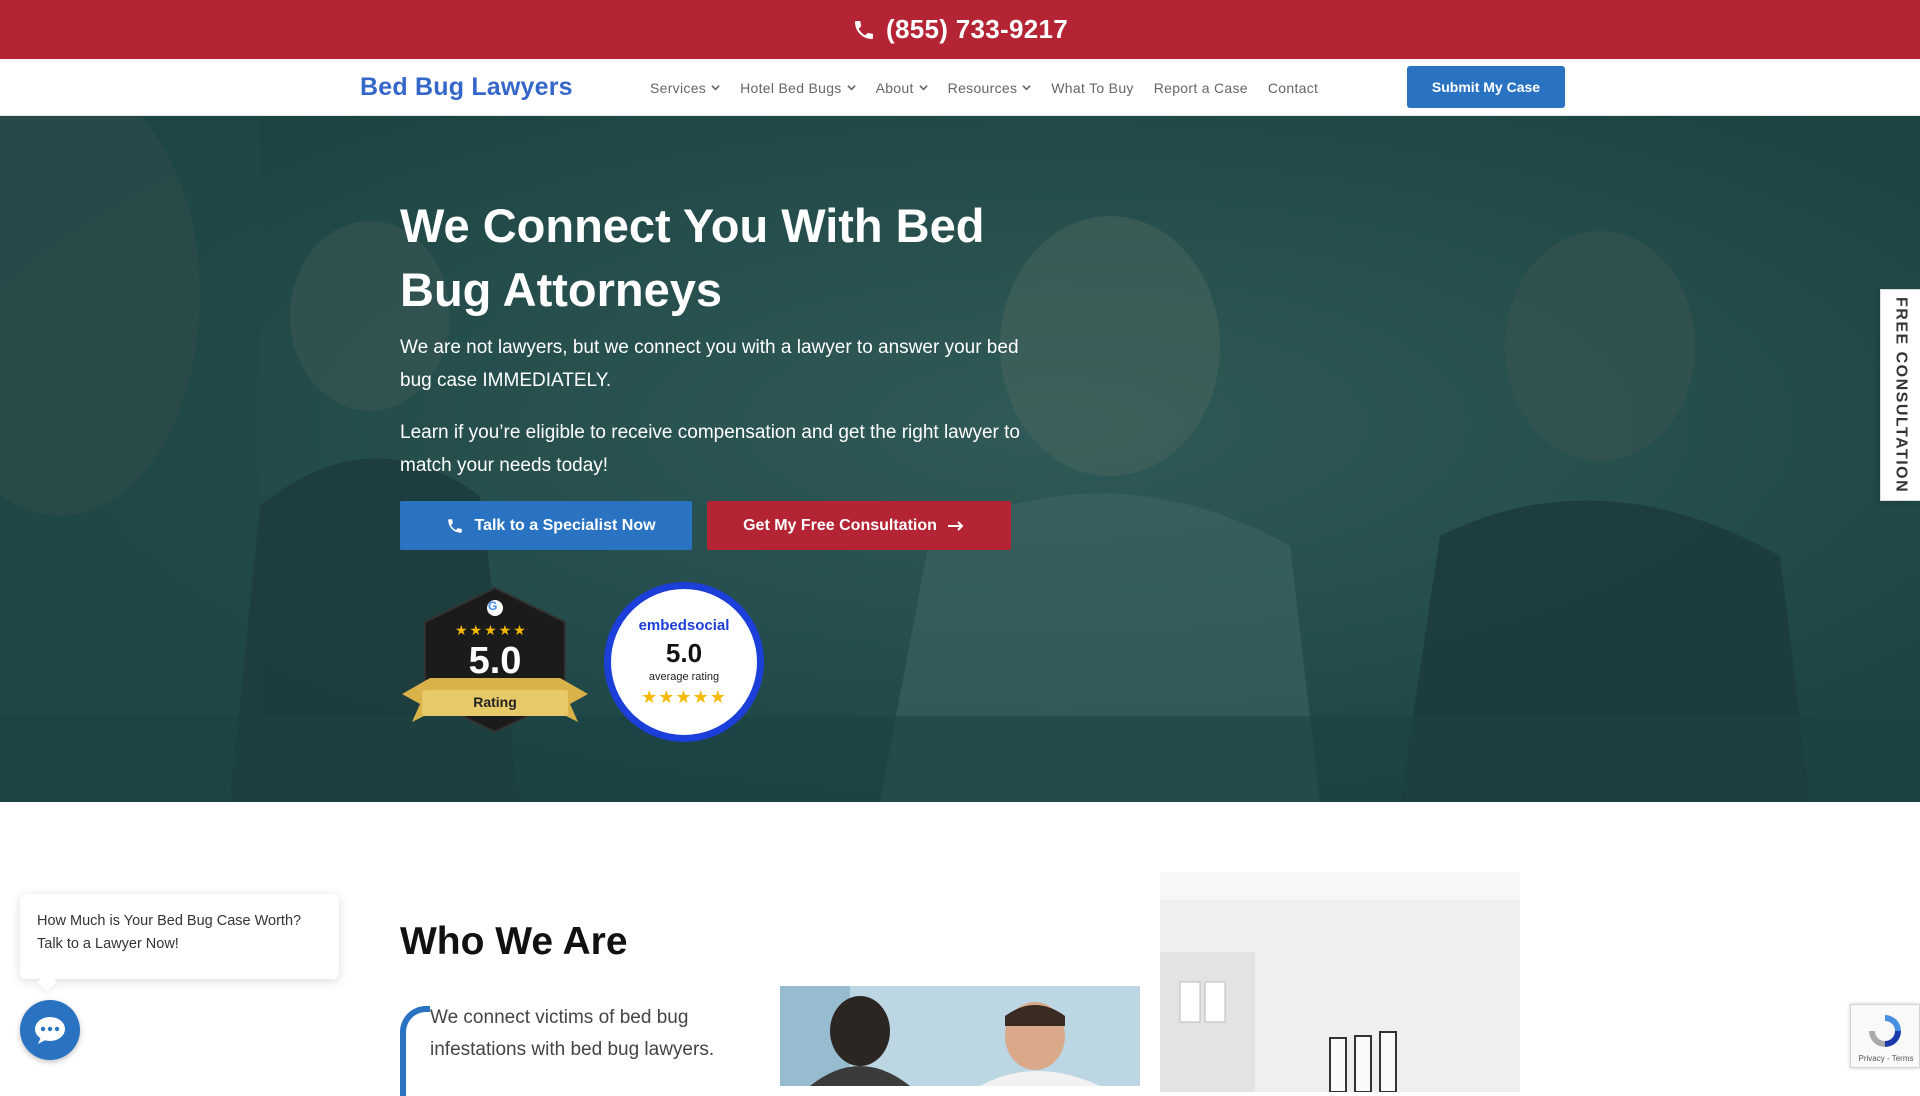  Describe the element at coordinates (684, 625) in the screenshot. I see `embedsocial-logo: embedsocial` at that location.